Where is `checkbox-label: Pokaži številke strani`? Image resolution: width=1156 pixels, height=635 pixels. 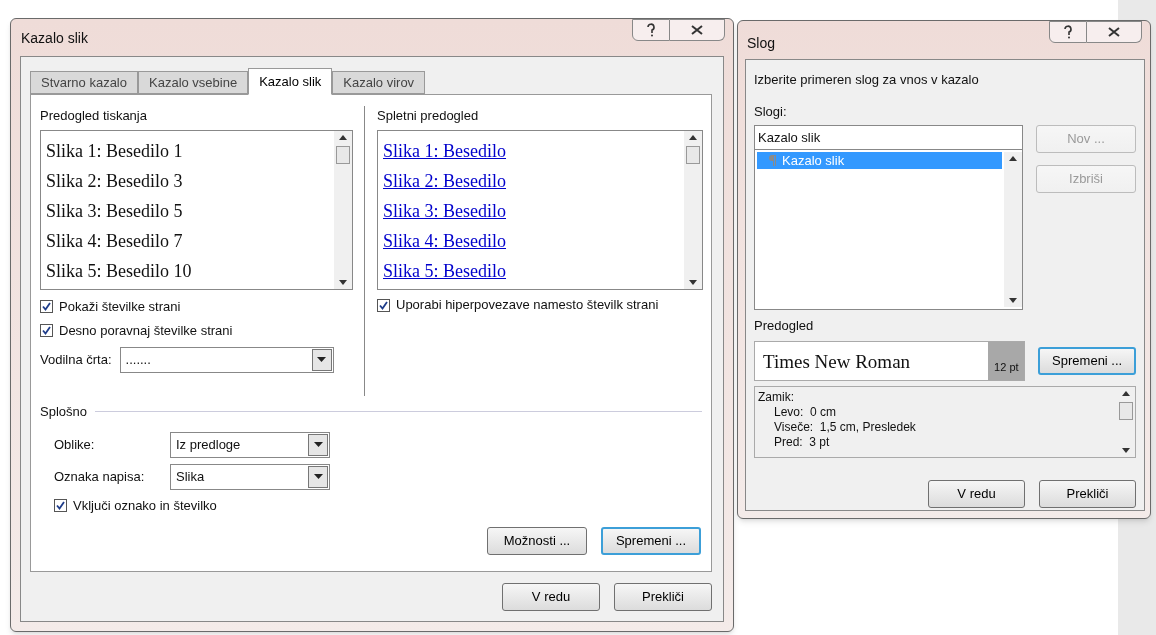 checkbox-label: Pokaži številke strani is located at coordinates (120, 306).